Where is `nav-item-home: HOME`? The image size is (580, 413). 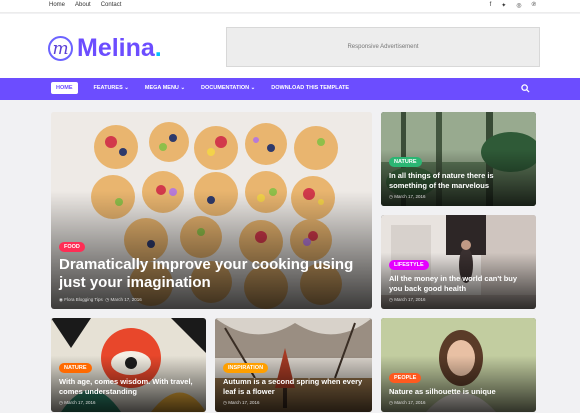 nav-item-home: HOME is located at coordinates (64, 88).